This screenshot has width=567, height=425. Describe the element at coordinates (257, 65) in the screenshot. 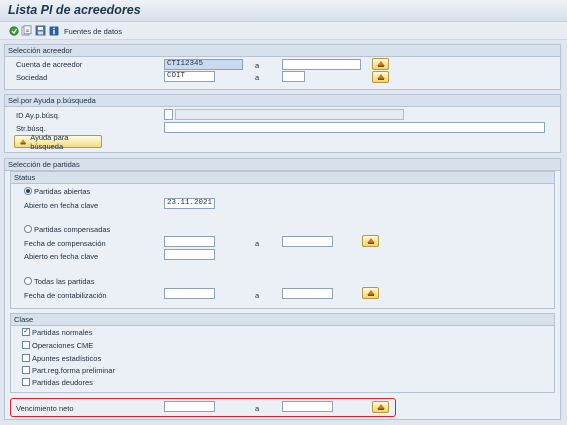

I see `vendor-account-to-label: a` at that location.